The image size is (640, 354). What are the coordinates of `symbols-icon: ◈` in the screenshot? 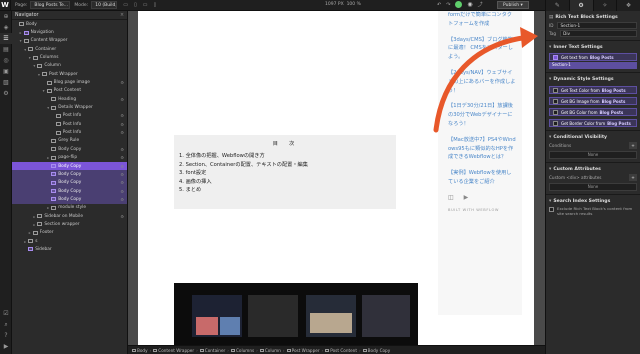 It's located at (6, 27).